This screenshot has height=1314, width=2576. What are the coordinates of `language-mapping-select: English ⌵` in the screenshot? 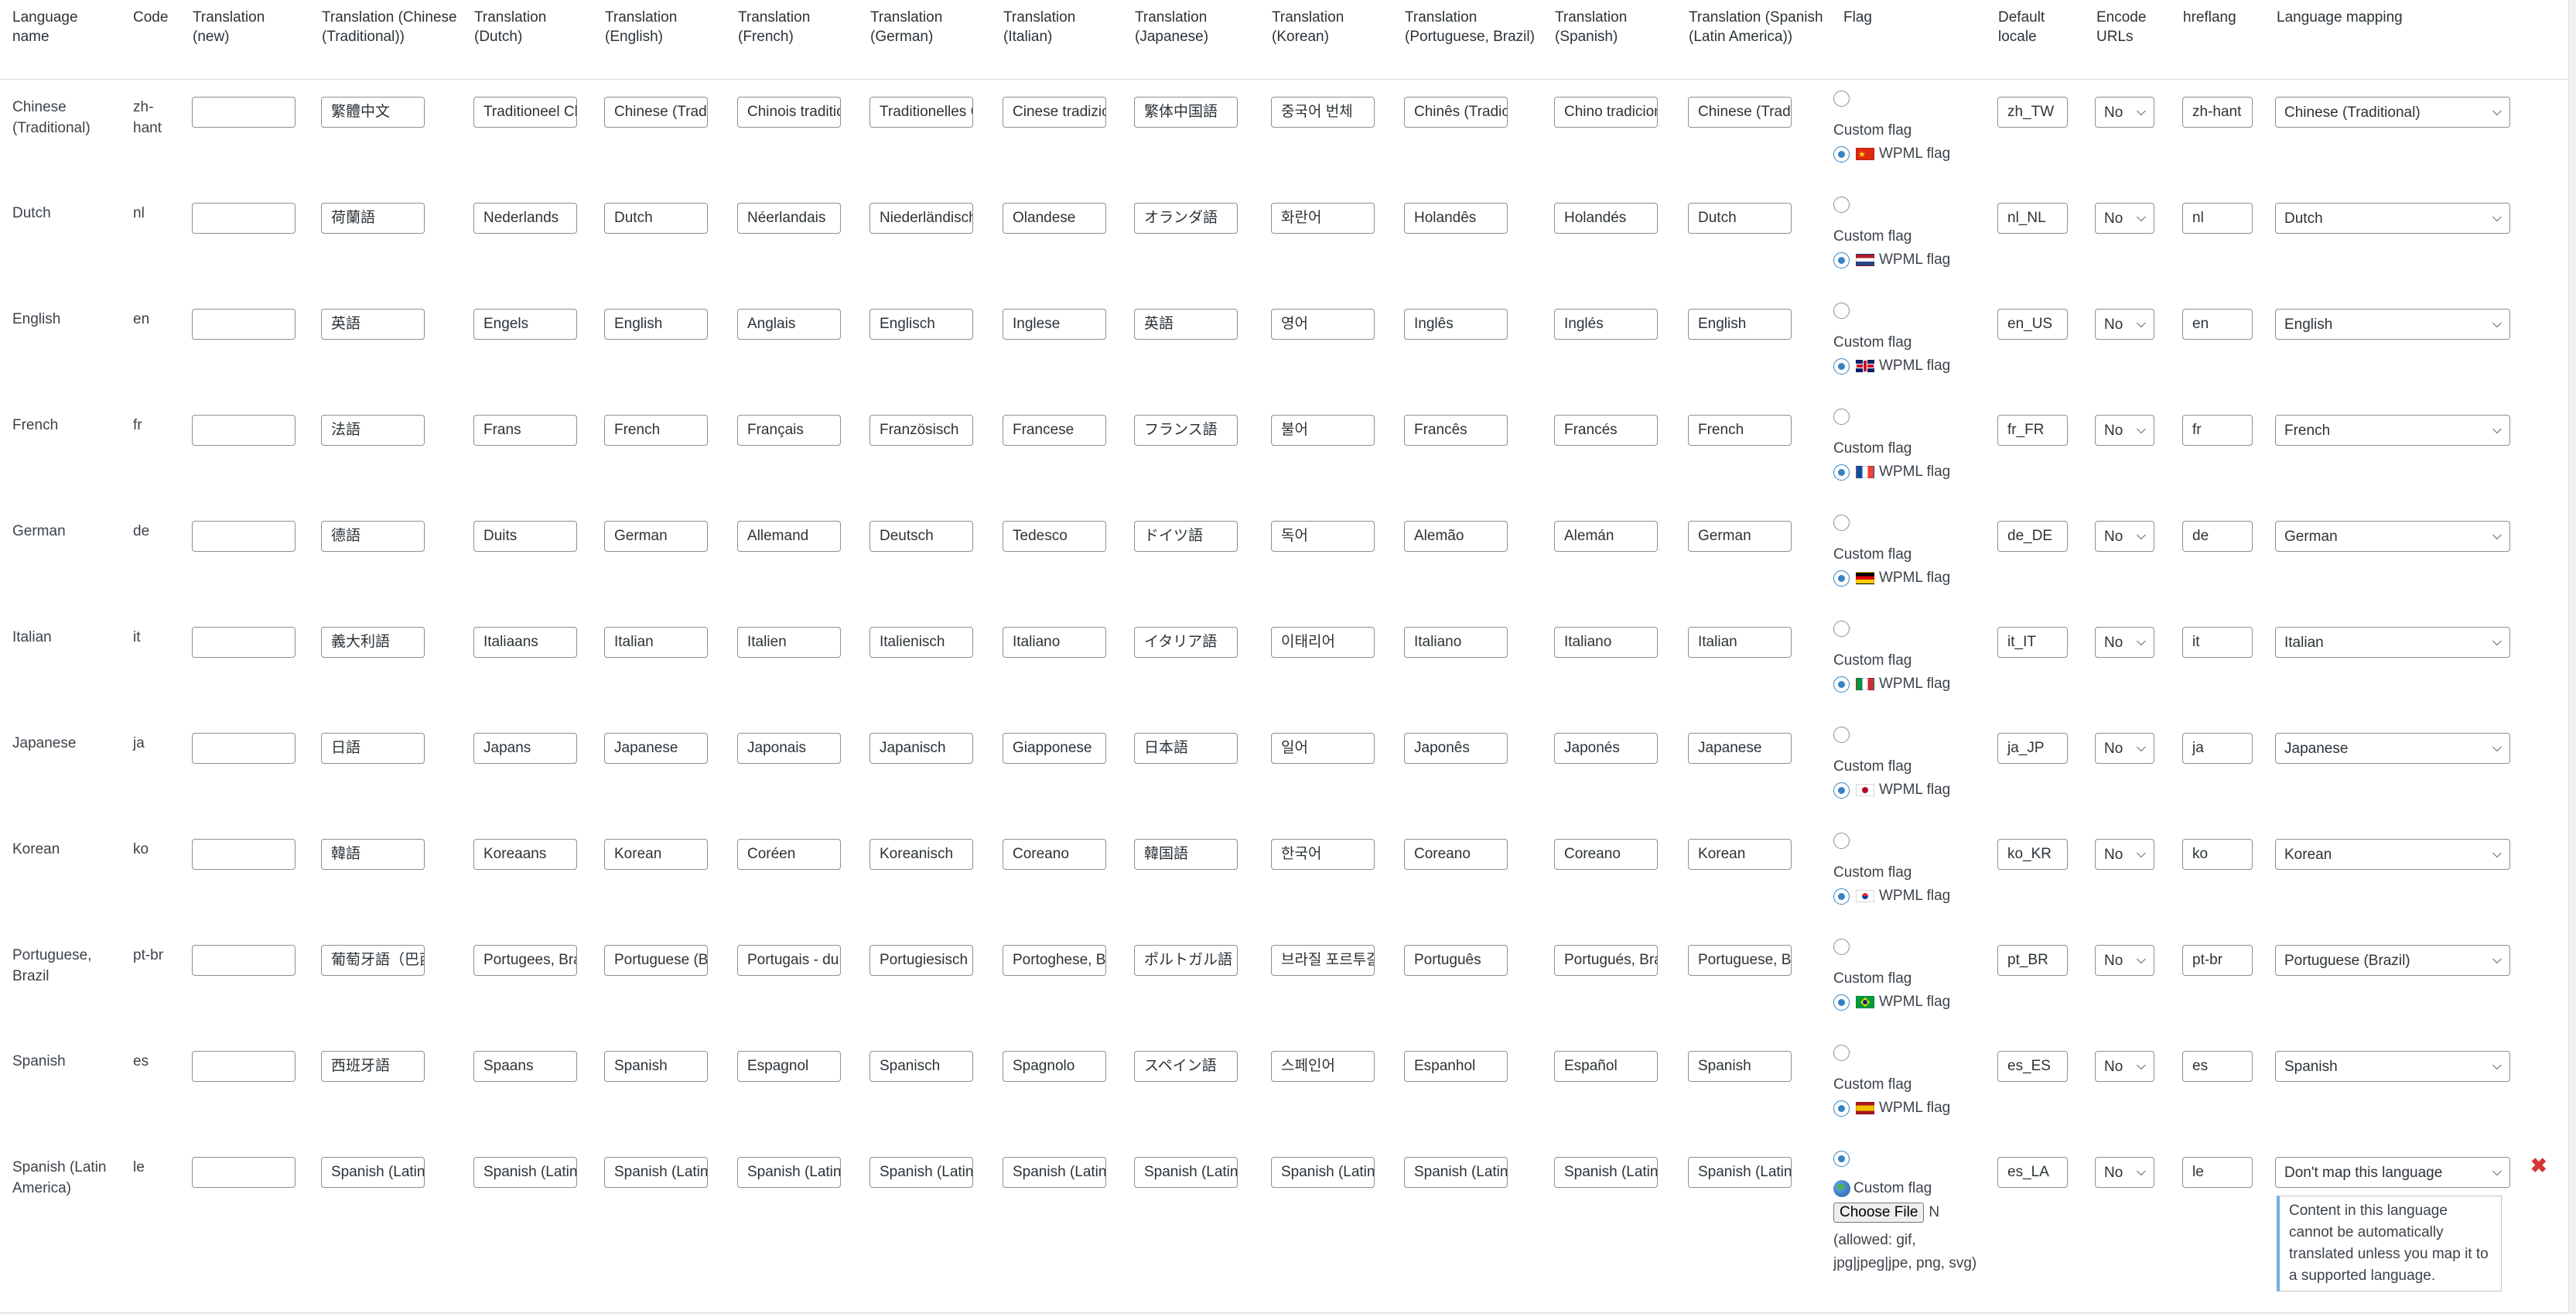 It's located at (2392, 324).